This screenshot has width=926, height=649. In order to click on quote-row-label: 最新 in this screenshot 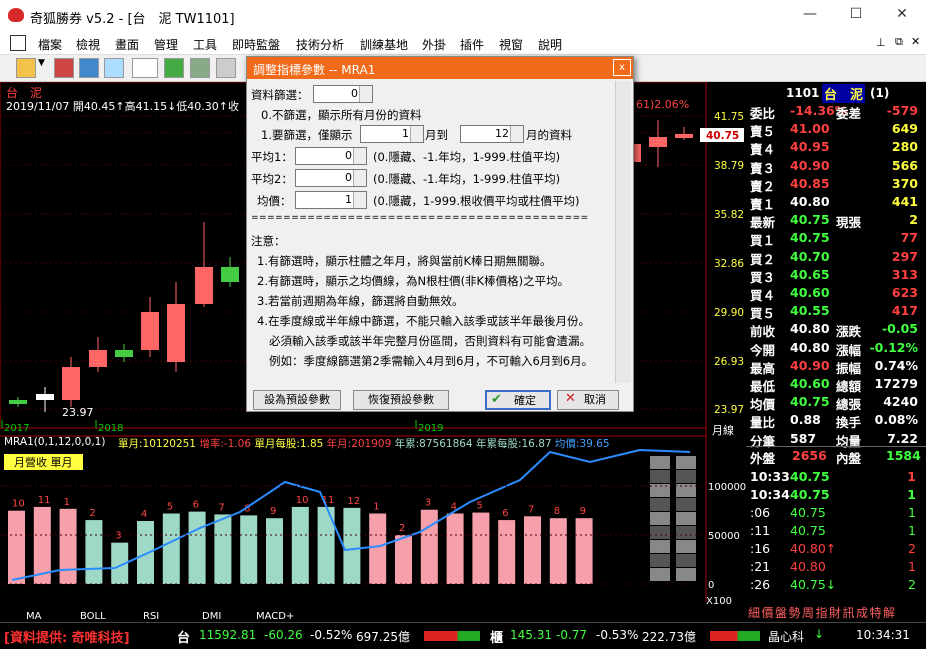, I will do `click(763, 223)`.